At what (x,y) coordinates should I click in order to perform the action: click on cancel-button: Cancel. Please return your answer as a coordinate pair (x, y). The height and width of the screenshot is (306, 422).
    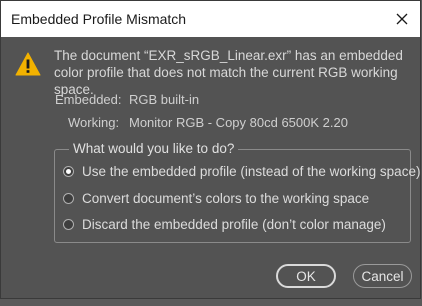
    Looking at the image, I should click on (382, 276).